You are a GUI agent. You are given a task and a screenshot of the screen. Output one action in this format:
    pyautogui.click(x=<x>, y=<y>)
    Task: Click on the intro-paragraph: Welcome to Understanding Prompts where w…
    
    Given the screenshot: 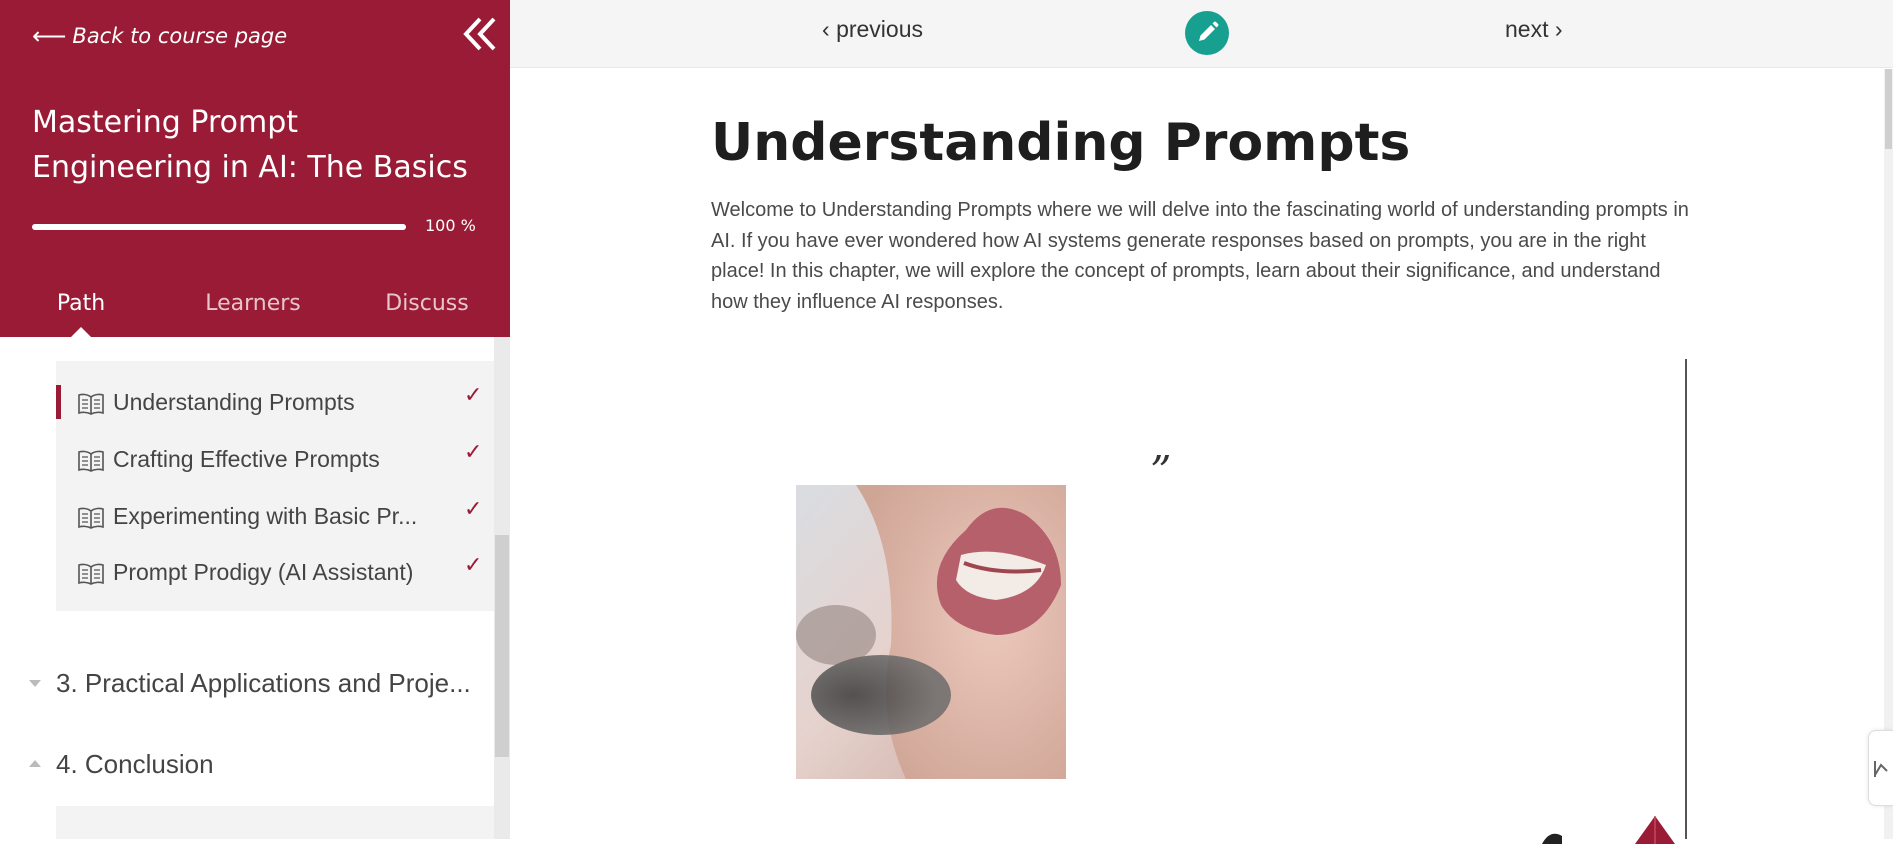 What is the action you would take?
    pyautogui.click(x=1200, y=256)
    